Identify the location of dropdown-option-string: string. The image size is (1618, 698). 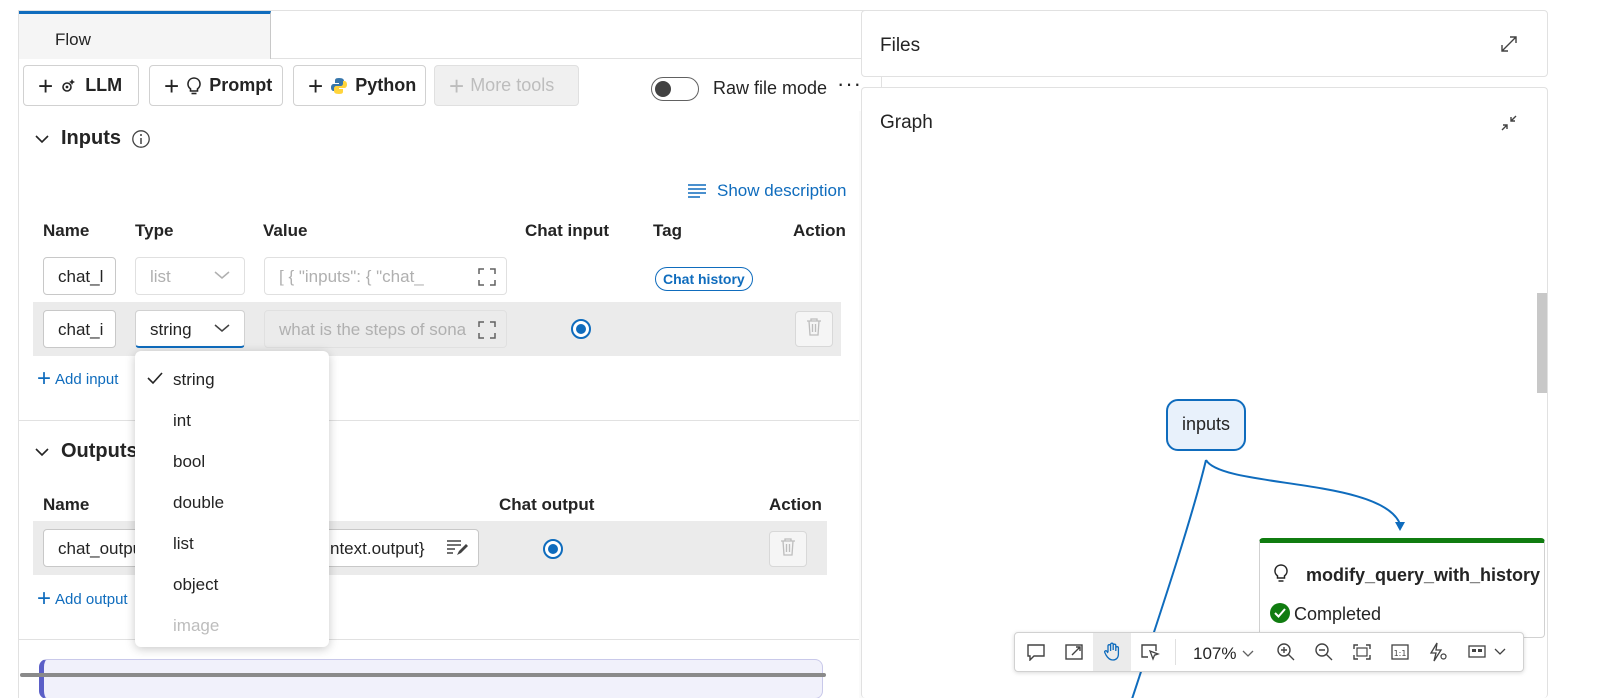
(232, 376).